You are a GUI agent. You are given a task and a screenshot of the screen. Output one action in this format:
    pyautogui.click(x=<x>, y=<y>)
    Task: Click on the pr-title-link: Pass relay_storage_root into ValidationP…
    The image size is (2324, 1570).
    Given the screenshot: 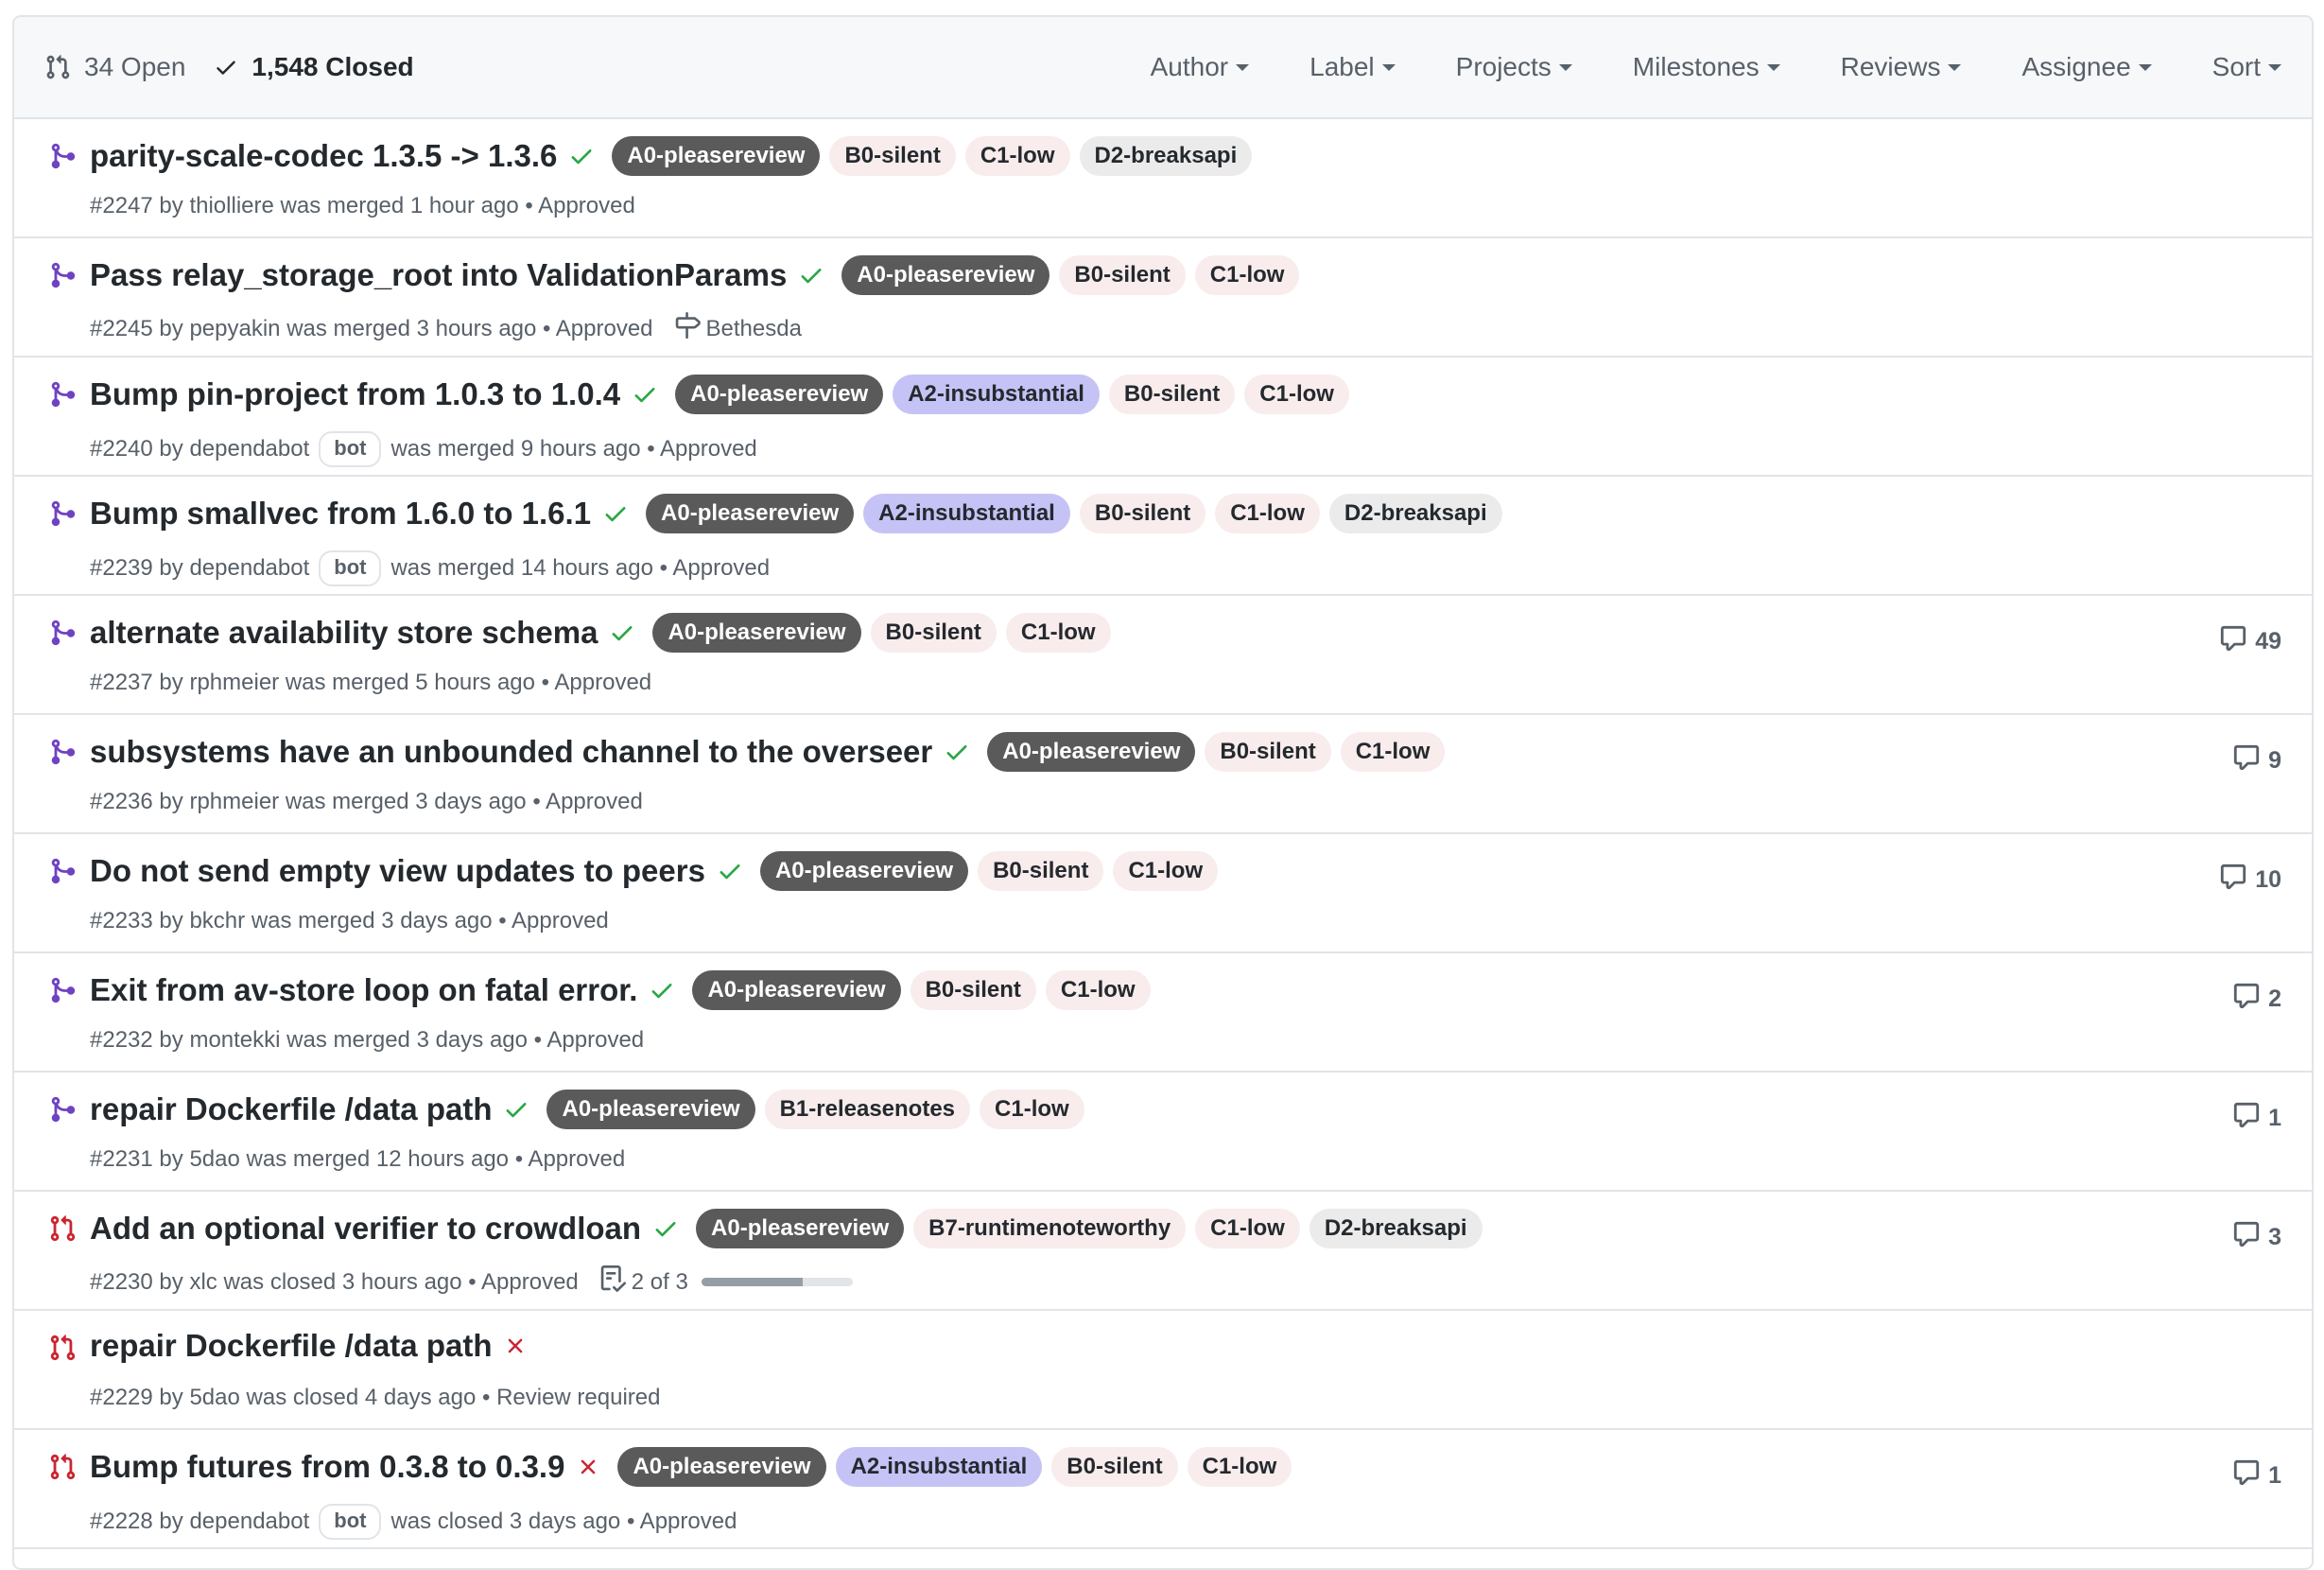 What is the action you would take?
    pyautogui.click(x=438, y=275)
    